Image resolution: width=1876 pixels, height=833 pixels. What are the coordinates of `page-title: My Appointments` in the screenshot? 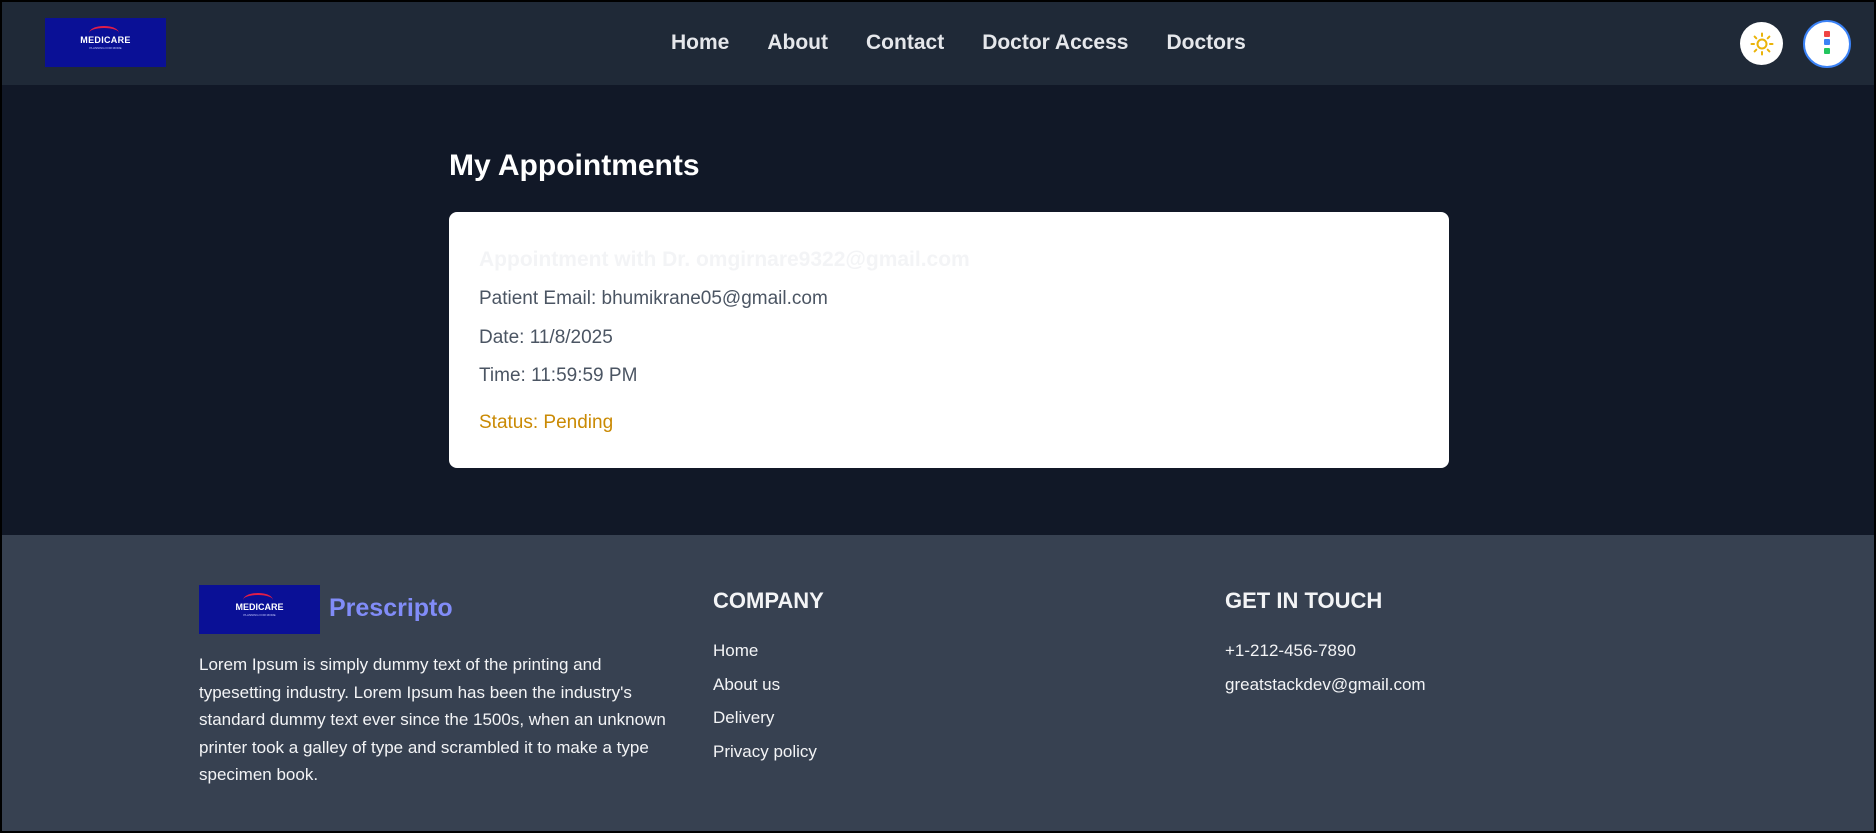 It's located at (574, 165).